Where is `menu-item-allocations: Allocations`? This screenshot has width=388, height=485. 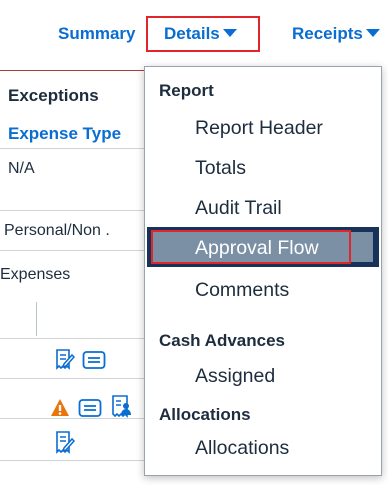
menu-item-allocations: Allocations is located at coordinates (242, 448).